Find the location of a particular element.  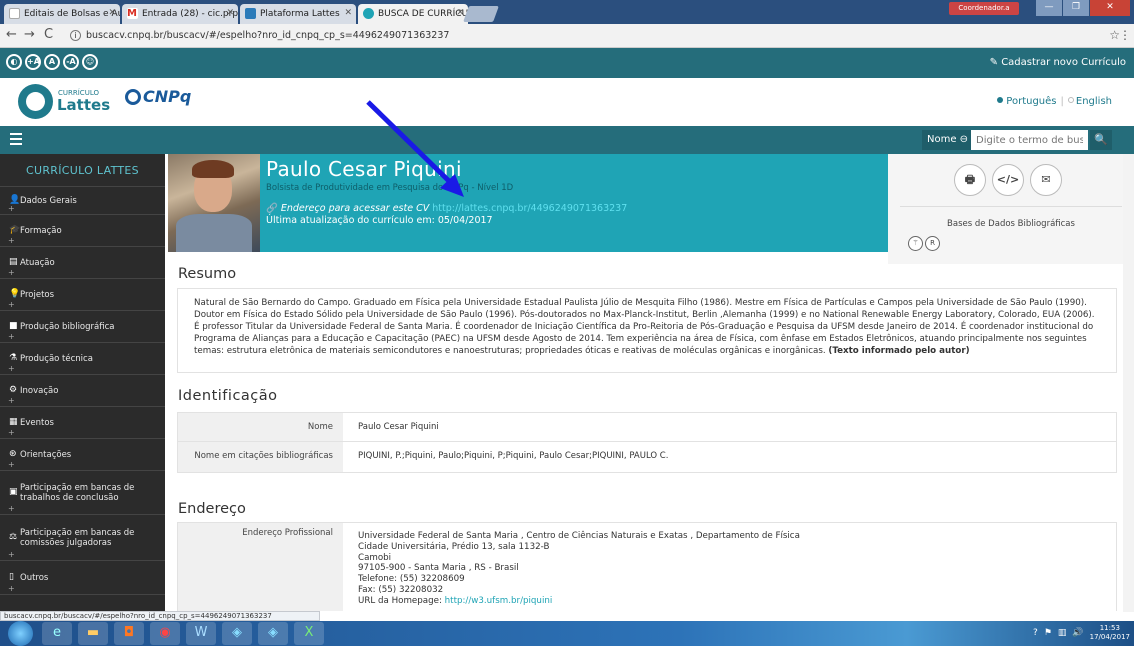

page-scrollbar is located at coordinates (1128, 383).